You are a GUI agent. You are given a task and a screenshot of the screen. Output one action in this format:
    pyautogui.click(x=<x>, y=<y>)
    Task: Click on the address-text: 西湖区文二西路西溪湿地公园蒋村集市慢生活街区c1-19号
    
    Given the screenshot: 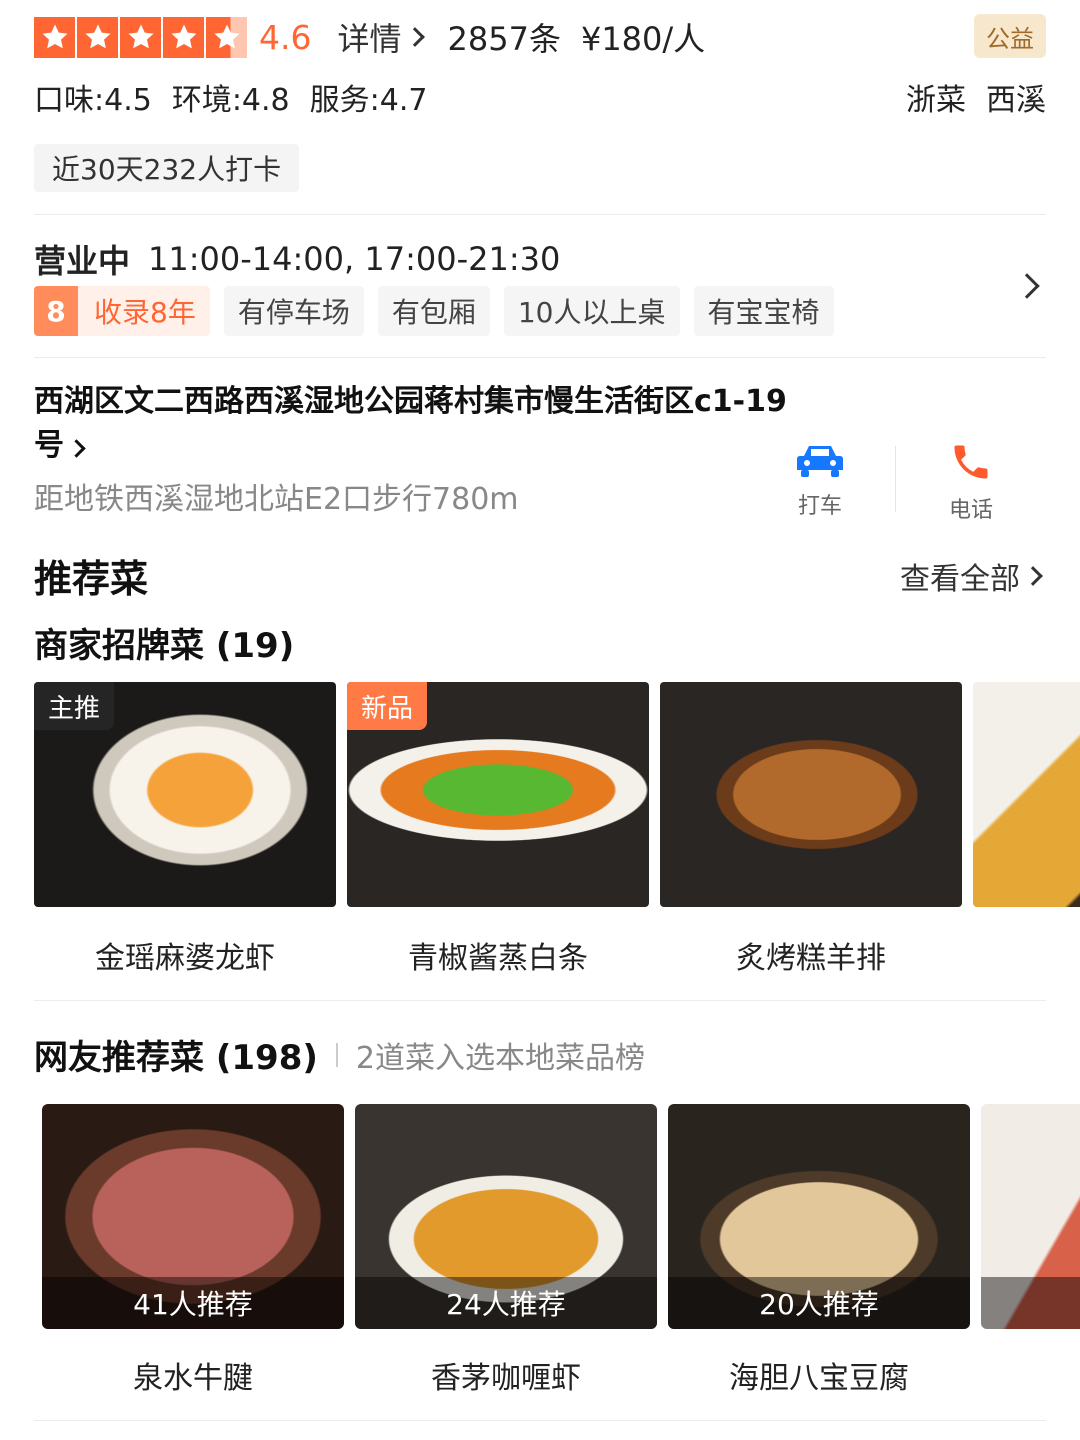 What is the action you would take?
    pyautogui.click(x=410, y=423)
    